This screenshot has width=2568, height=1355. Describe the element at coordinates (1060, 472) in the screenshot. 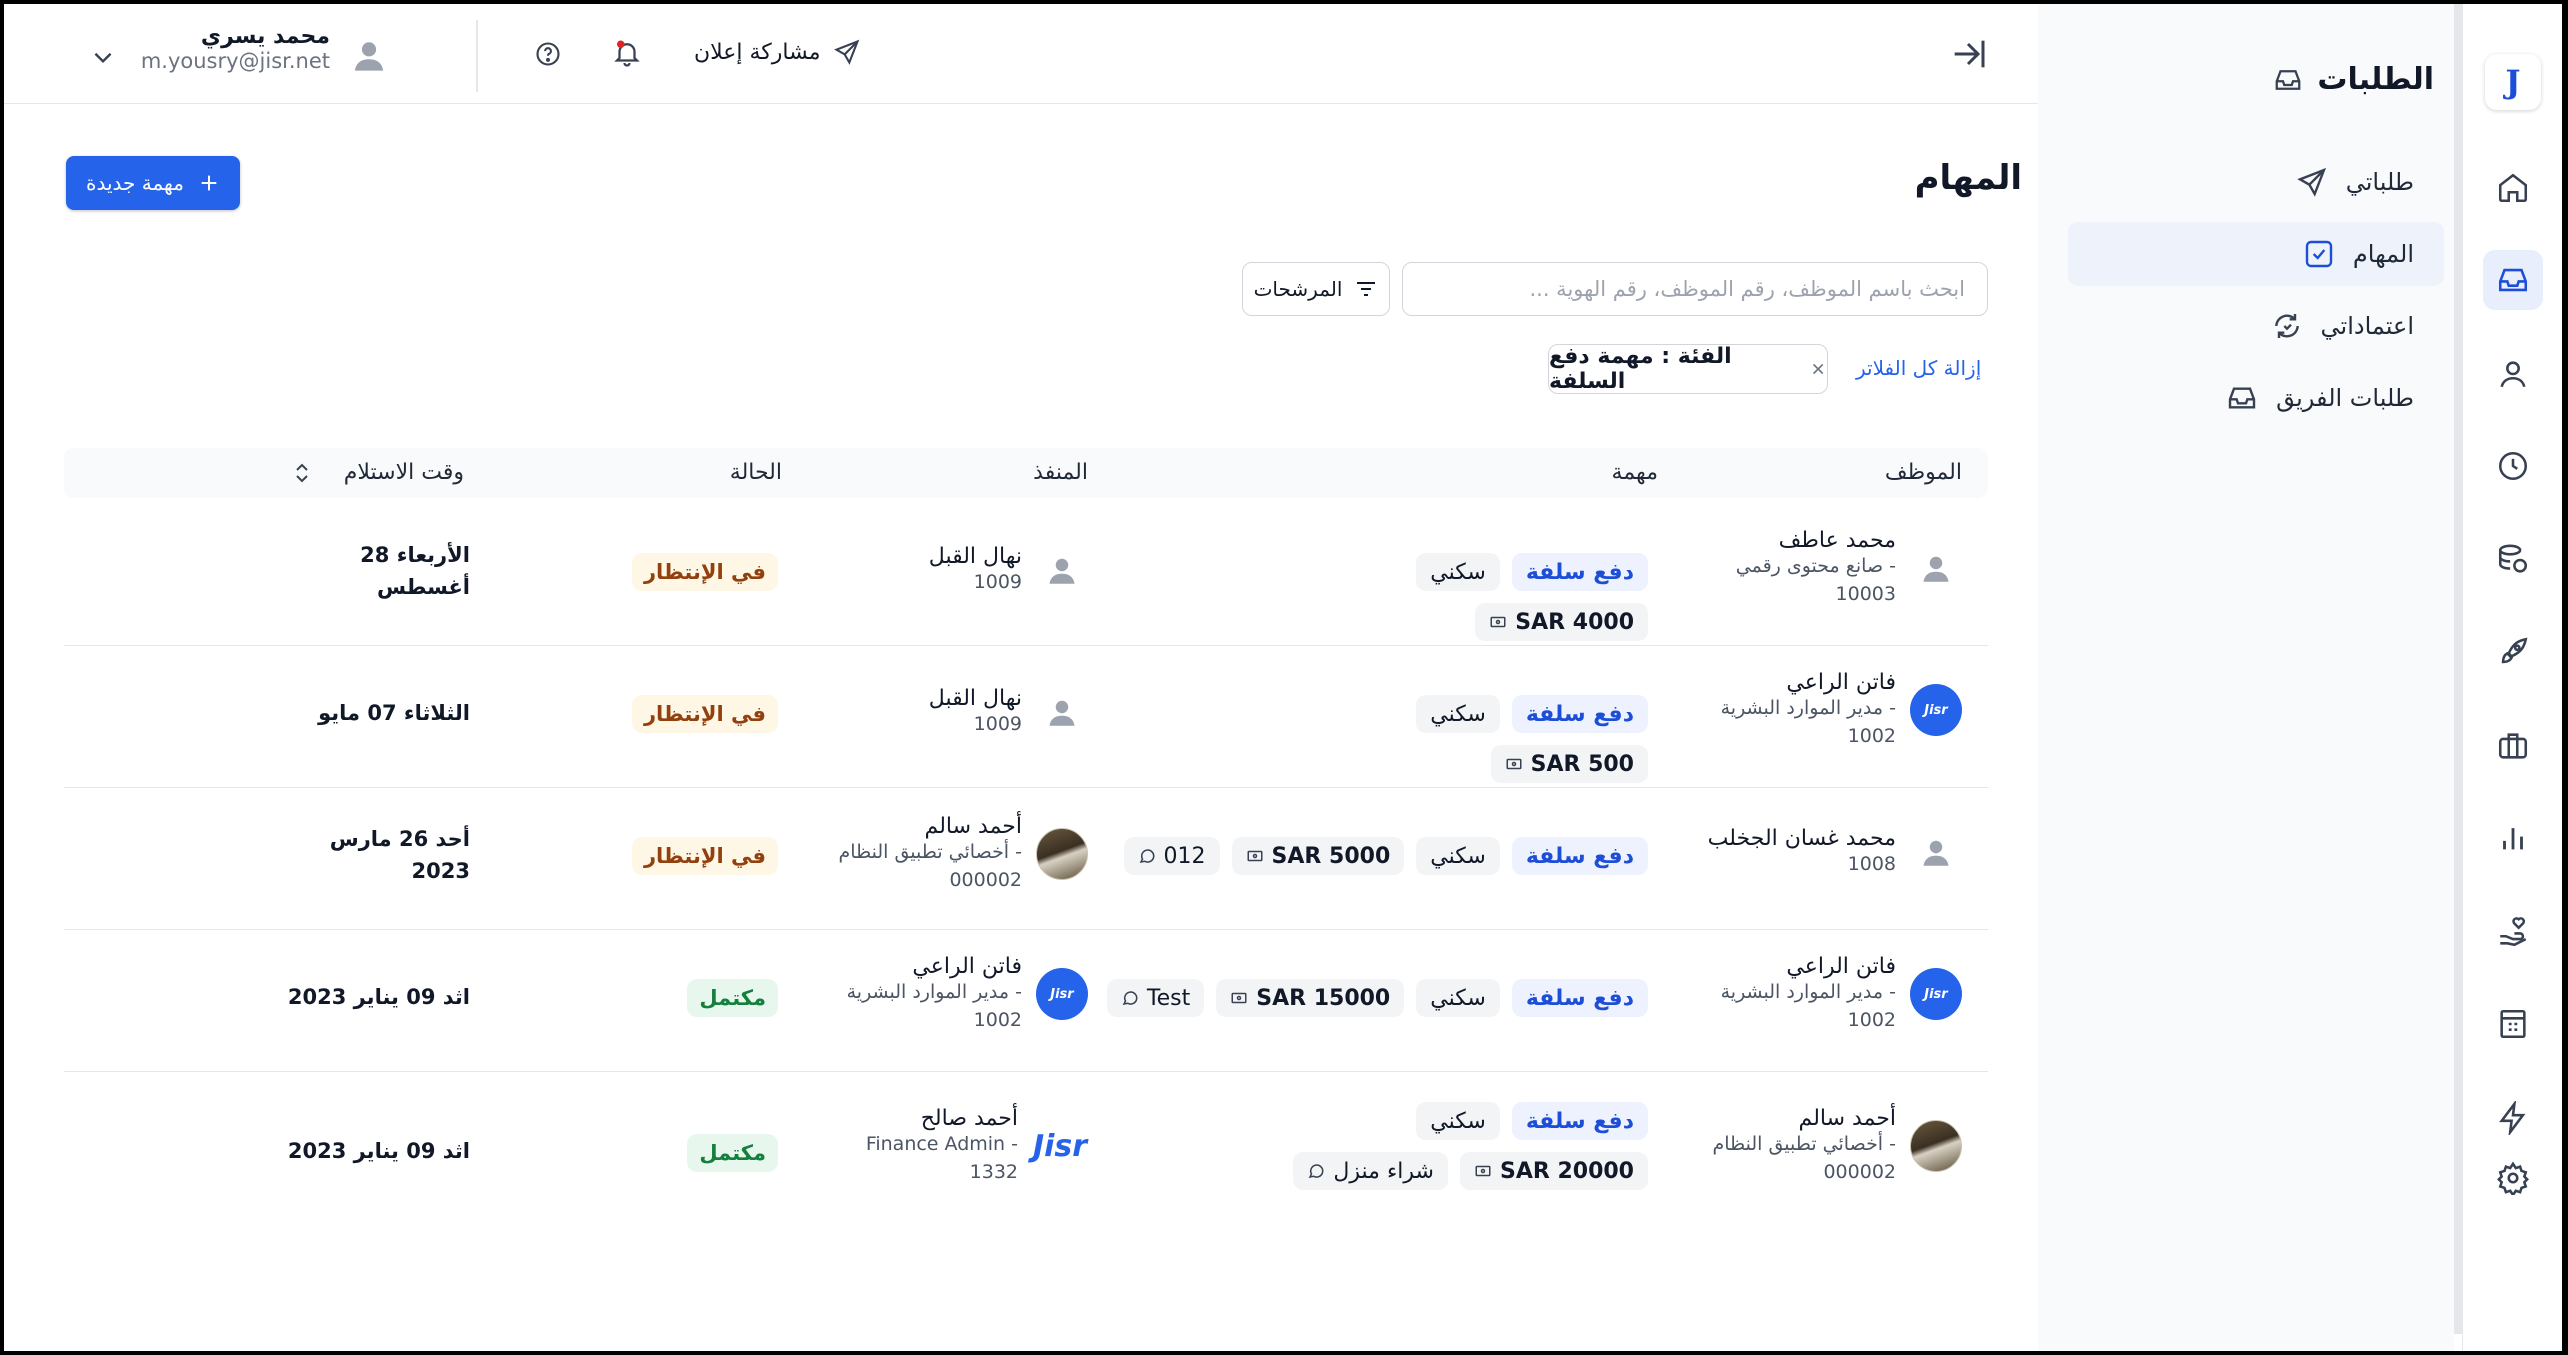

I see `column-header-executor: المنفذ` at that location.